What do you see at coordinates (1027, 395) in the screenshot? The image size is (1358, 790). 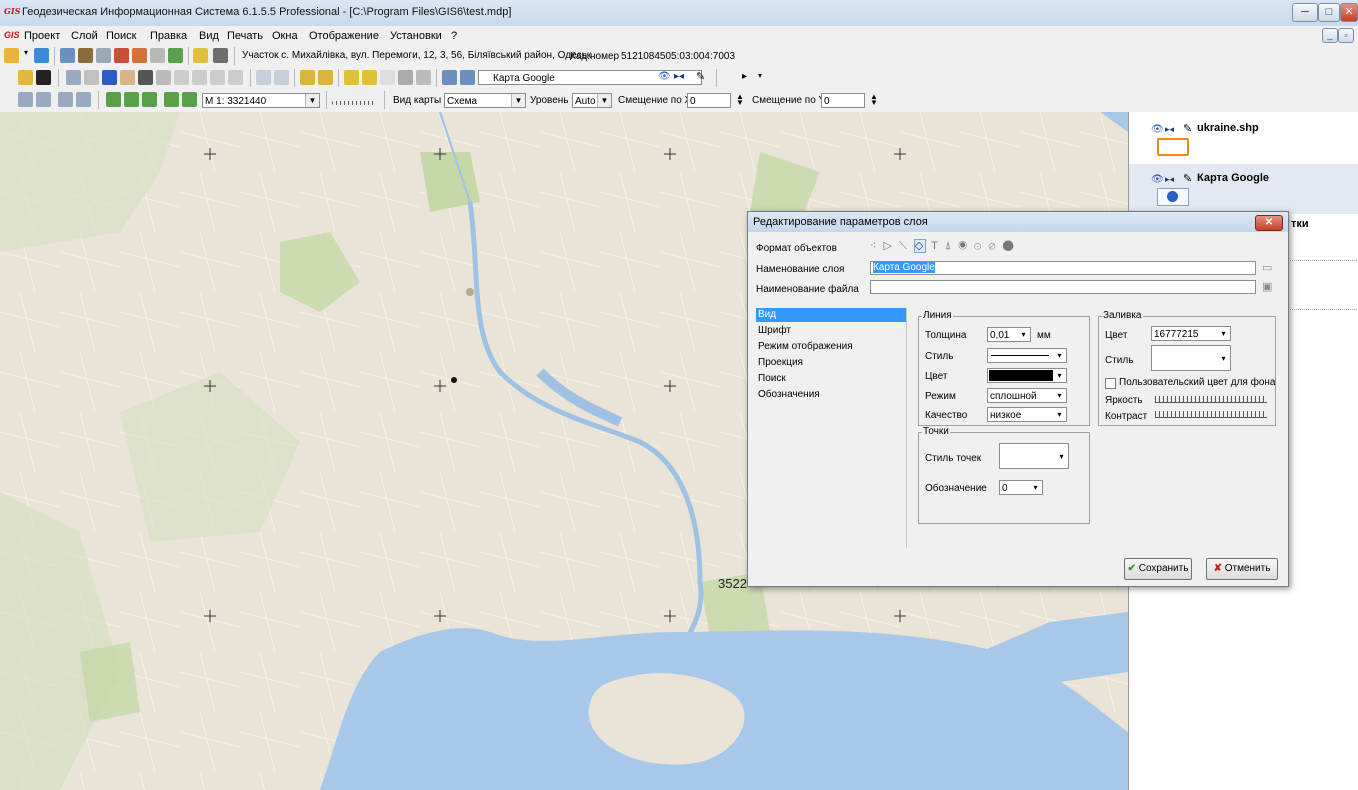 I see `line-mode-select: сплошной ▾` at bounding box center [1027, 395].